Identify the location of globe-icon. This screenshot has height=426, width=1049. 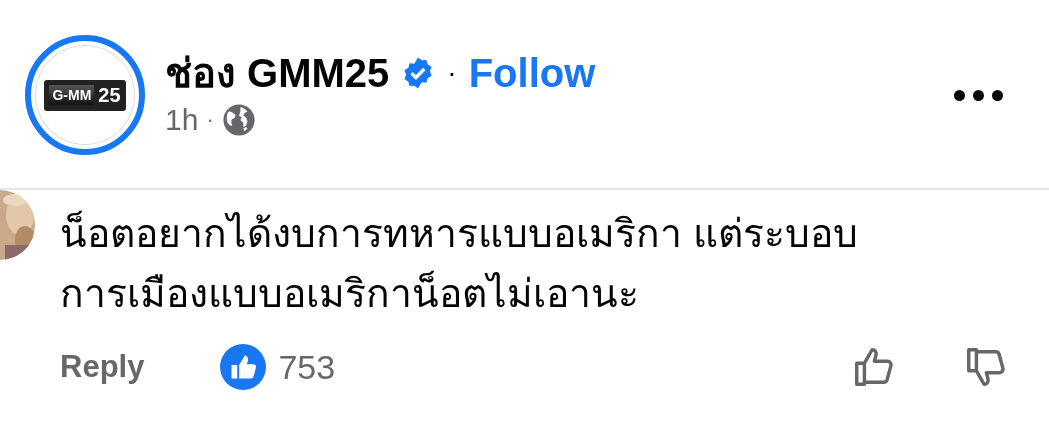
(238, 120).